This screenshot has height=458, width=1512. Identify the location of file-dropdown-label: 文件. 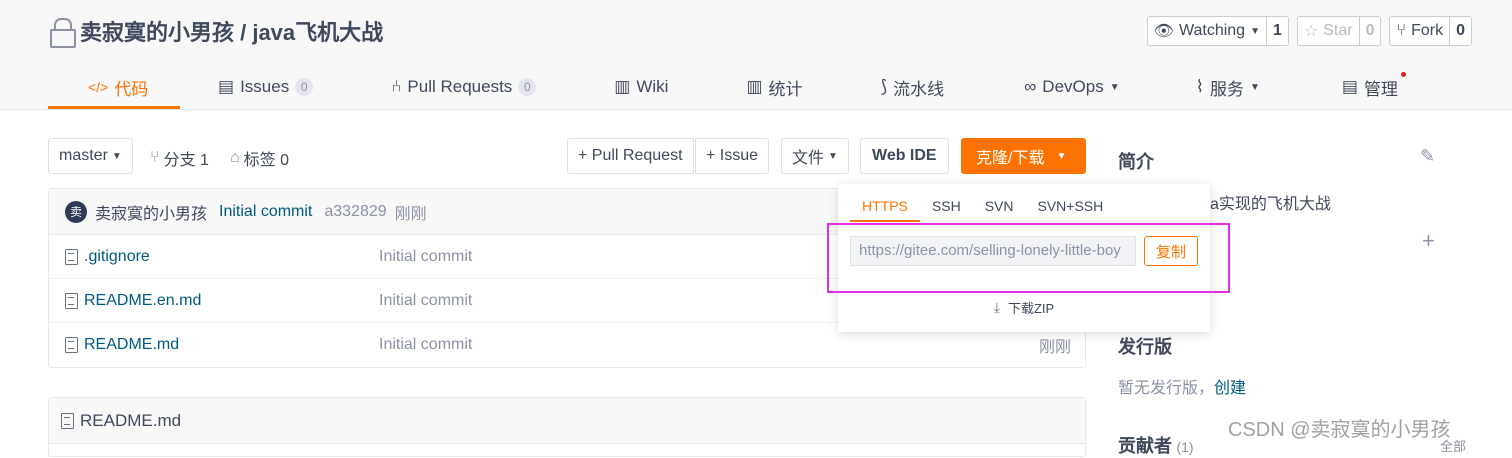
(808, 158).